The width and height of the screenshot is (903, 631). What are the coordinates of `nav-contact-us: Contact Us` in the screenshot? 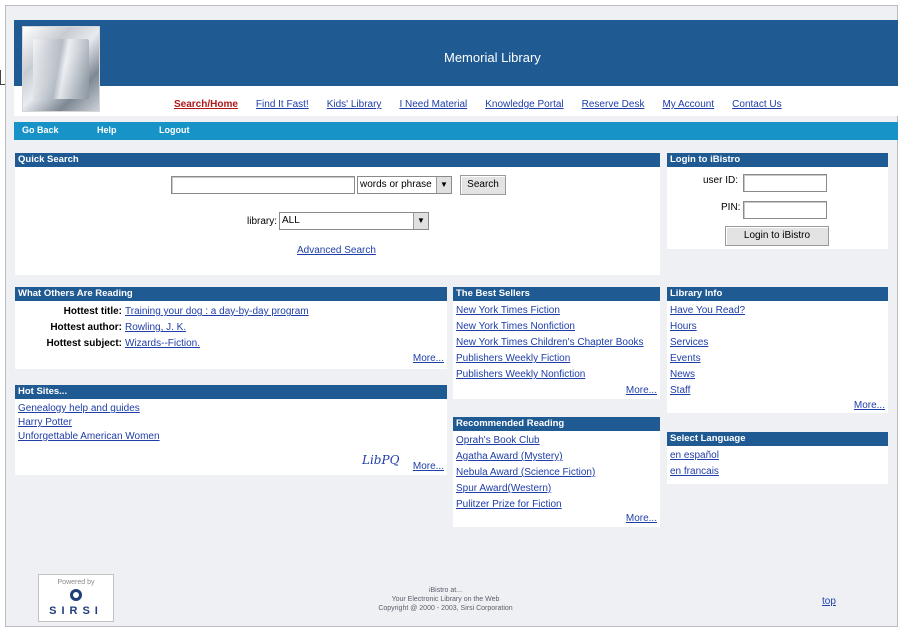 It's located at (756, 104).